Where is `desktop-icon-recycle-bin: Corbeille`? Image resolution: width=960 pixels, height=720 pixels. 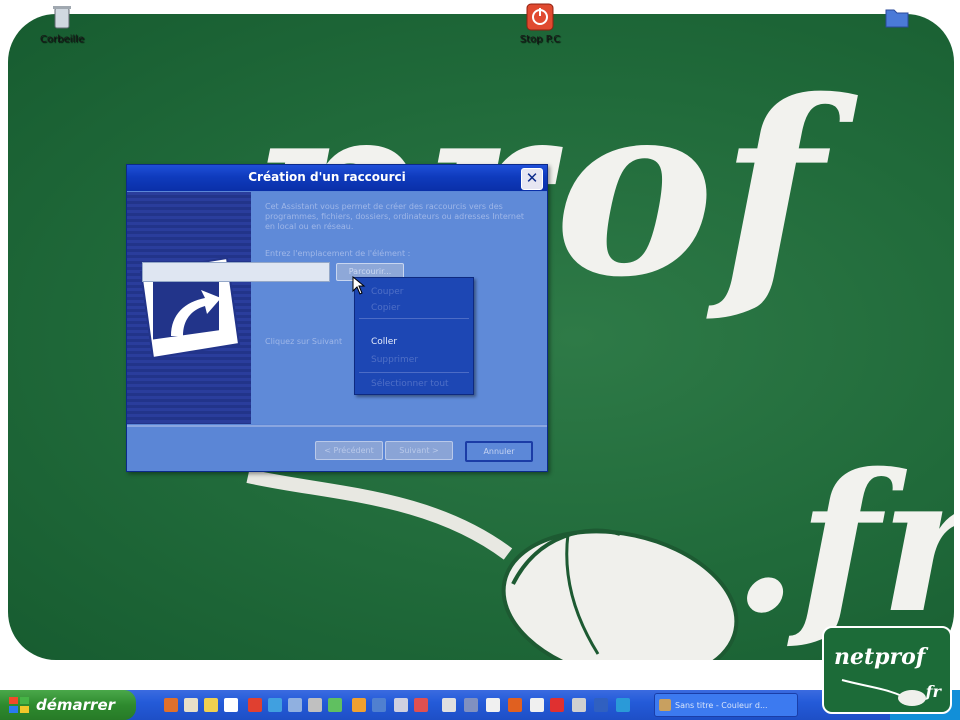
desktop-icon-recycle-bin: Corbeille is located at coordinates (62, 23).